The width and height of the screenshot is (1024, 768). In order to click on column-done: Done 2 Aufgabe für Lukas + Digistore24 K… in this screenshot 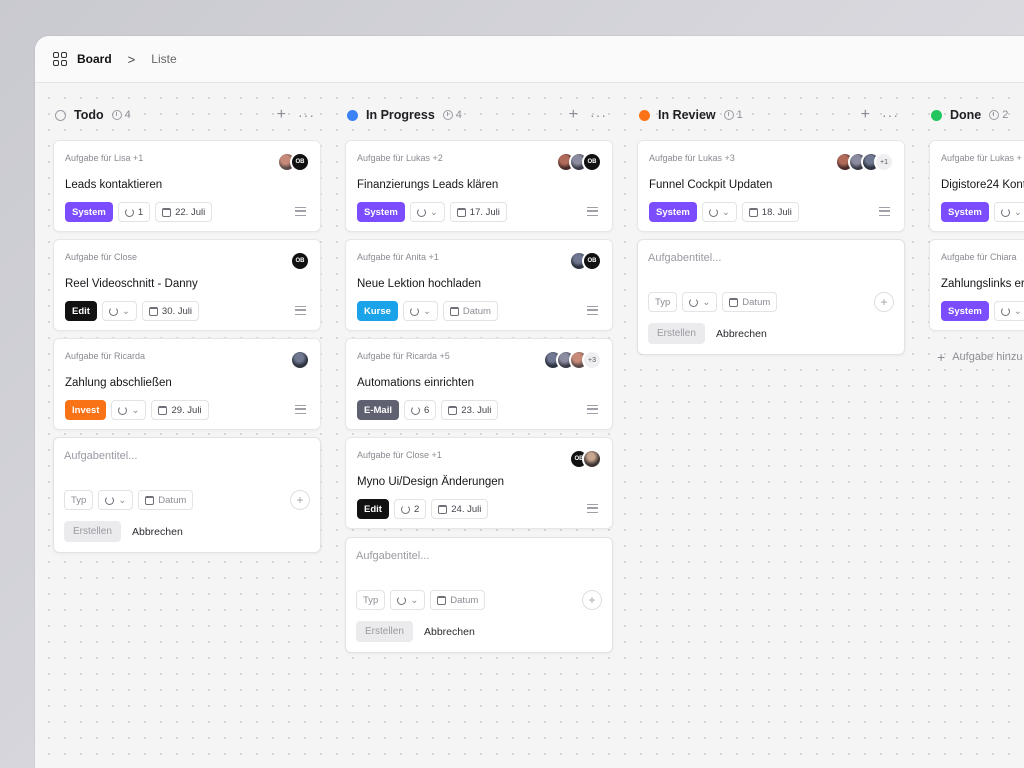, I will do `click(976, 223)`.